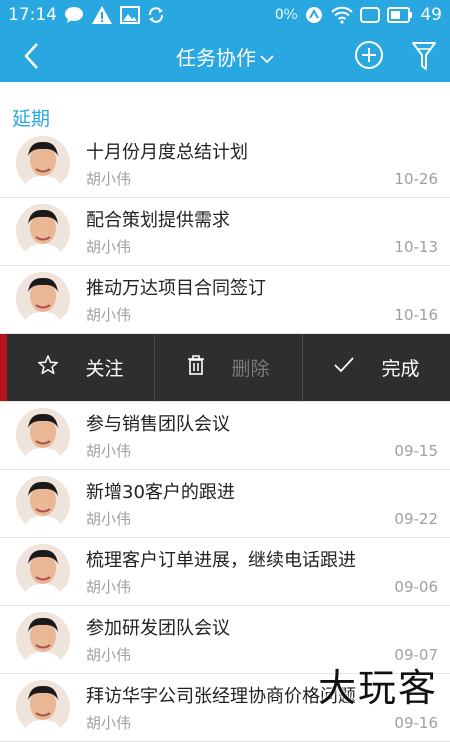 This screenshot has width=450, height=742. I want to click on task-date: 10-26, so click(416, 179).